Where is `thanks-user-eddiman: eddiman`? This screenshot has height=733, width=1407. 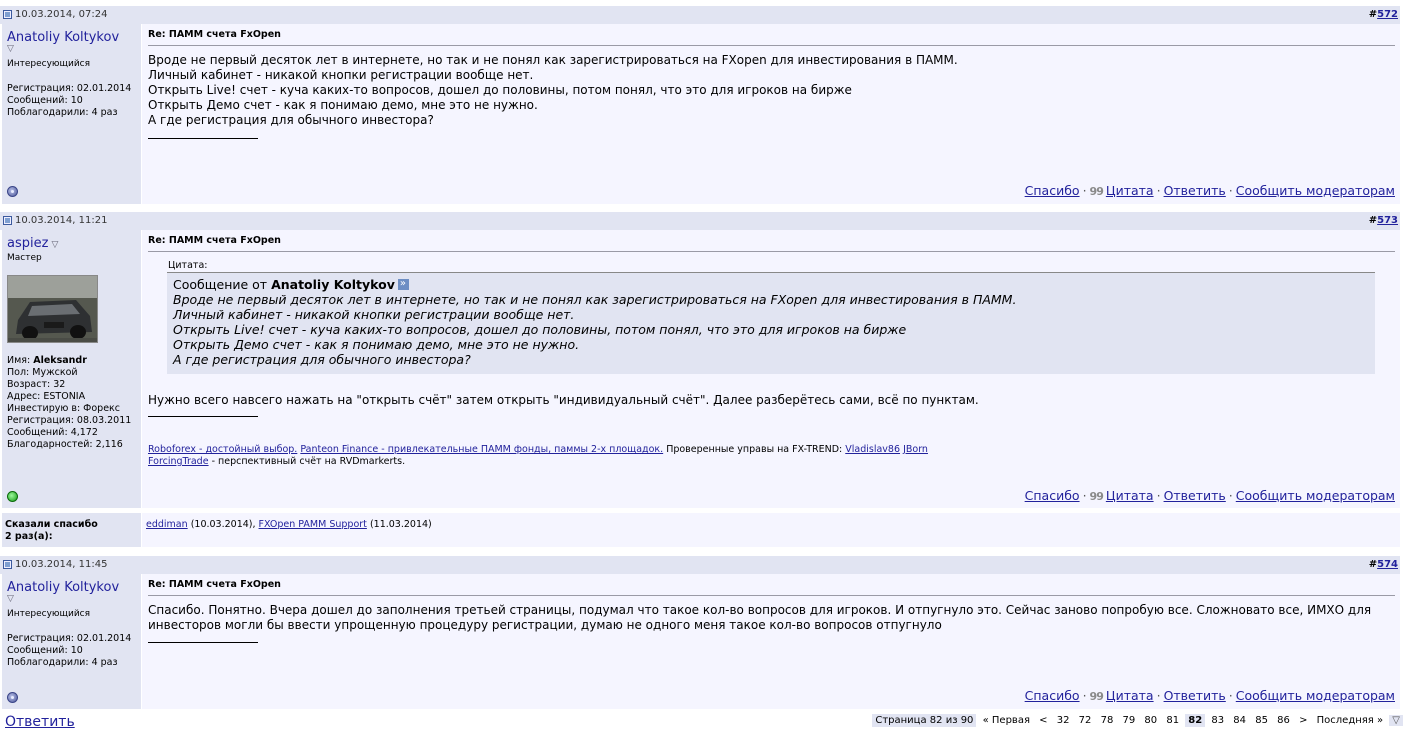 thanks-user-eddiman: eddiman is located at coordinates (167, 524).